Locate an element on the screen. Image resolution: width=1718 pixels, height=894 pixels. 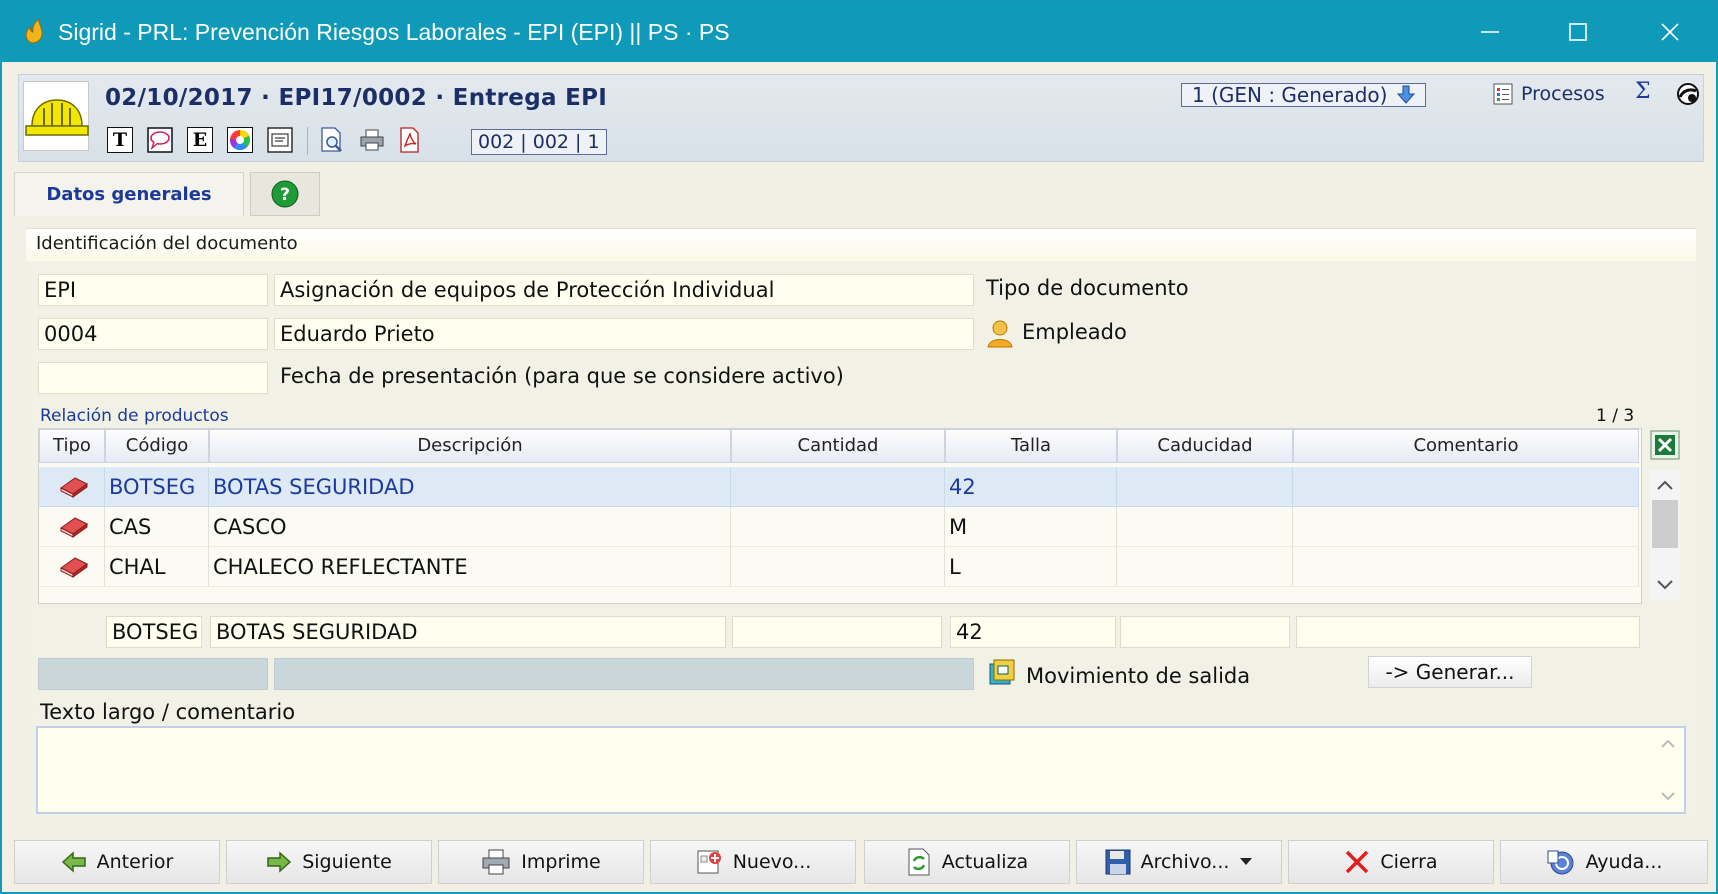
edit-caducidad-field is located at coordinates (1205, 632).